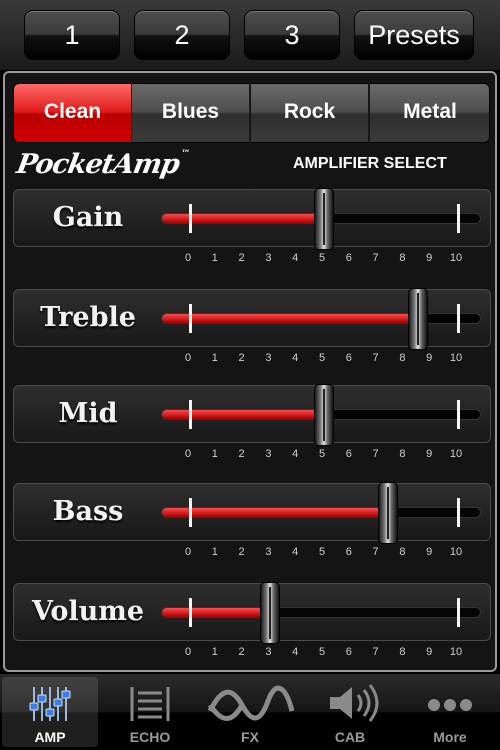 Image resolution: width=500 pixels, height=750 pixels. I want to click on tab-fx-label: FX, so click(250, 737).